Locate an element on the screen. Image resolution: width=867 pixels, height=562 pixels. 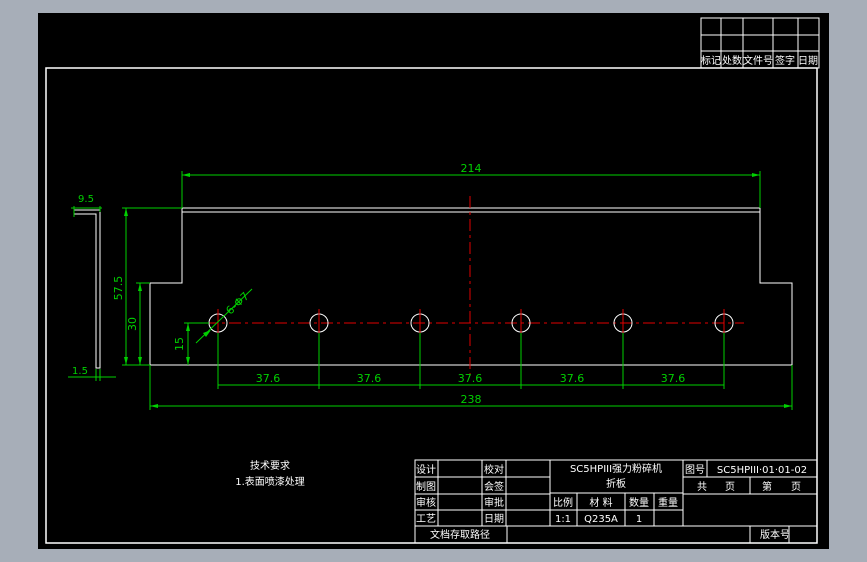
tb-scale: 比例 is located at coordinates (563, 502).